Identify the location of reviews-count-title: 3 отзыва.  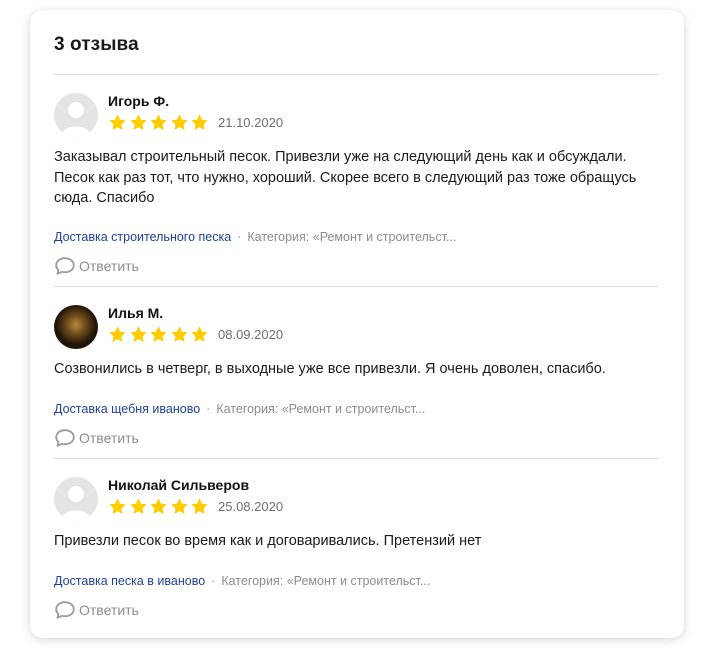
(96, 44).